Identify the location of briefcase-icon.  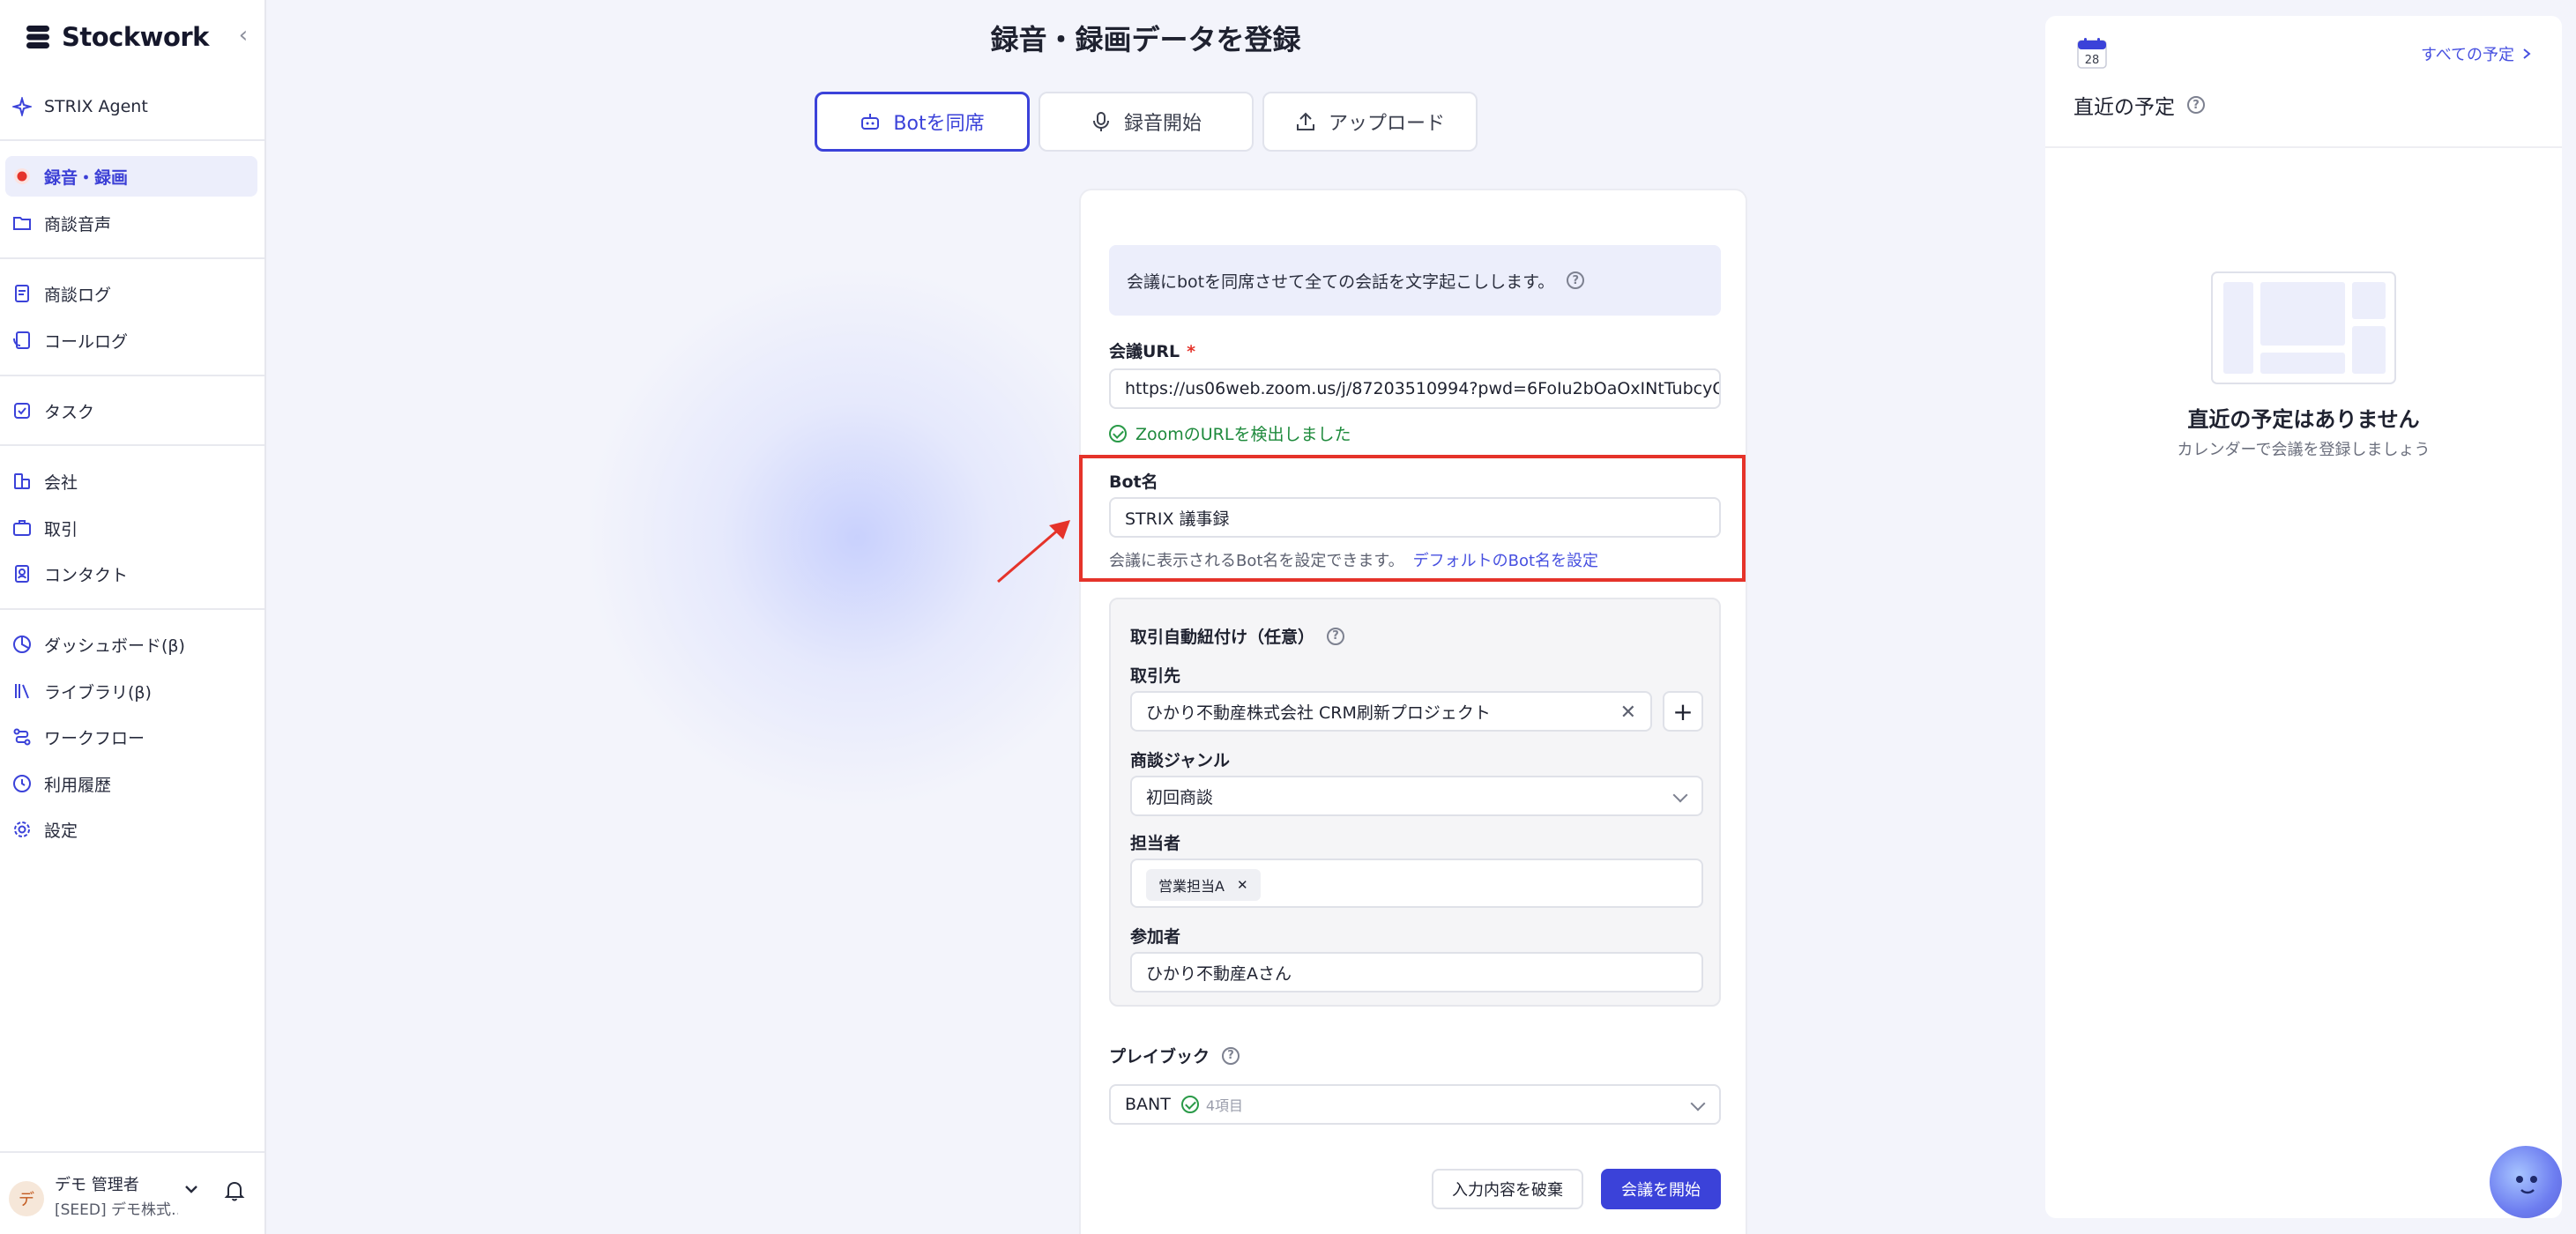
(22, 528).